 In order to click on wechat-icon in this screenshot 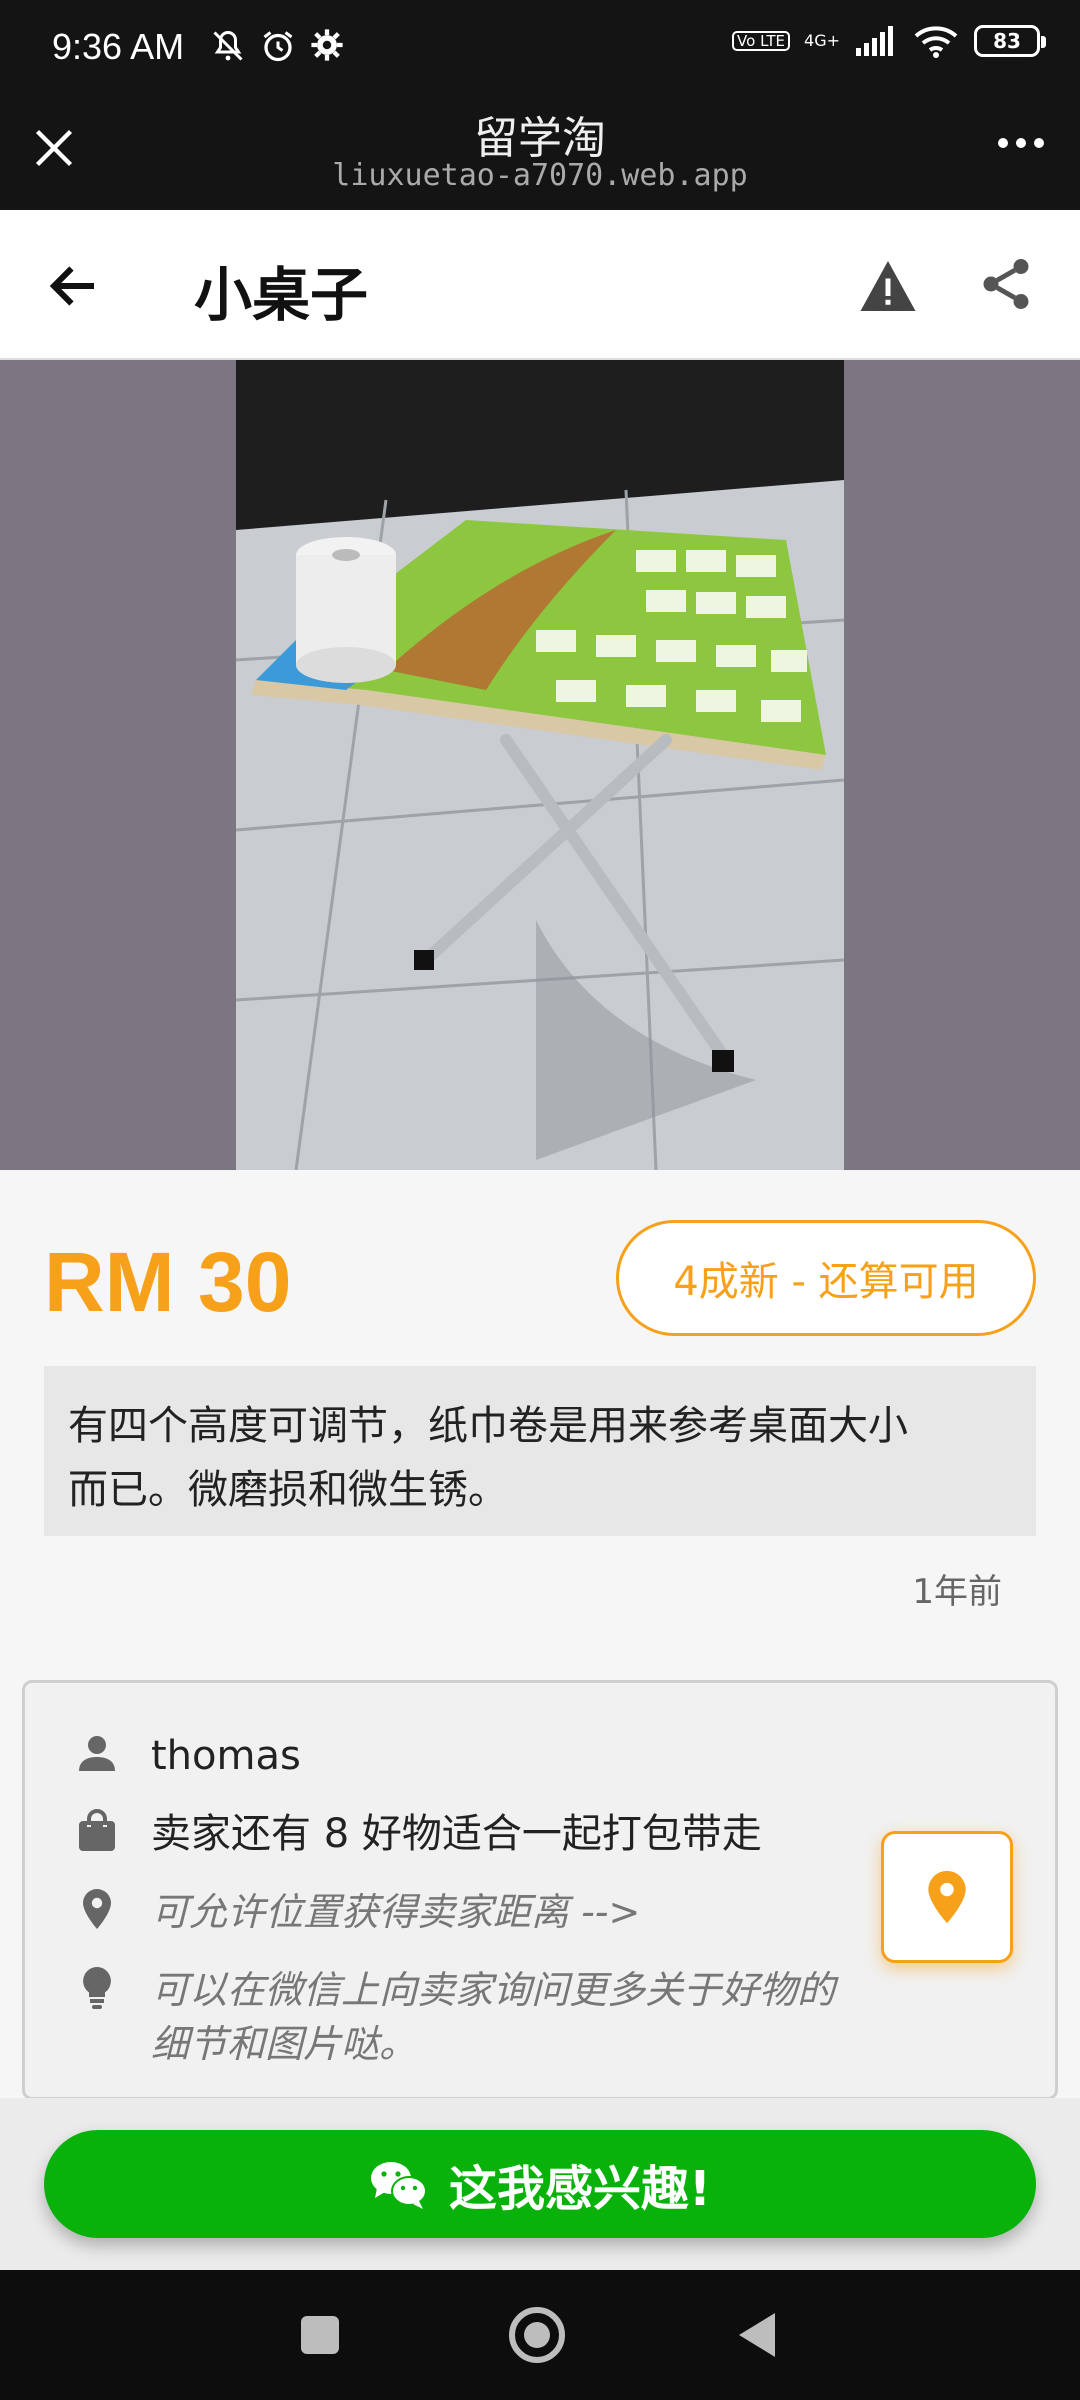, I will do `click(399, 2185)`.